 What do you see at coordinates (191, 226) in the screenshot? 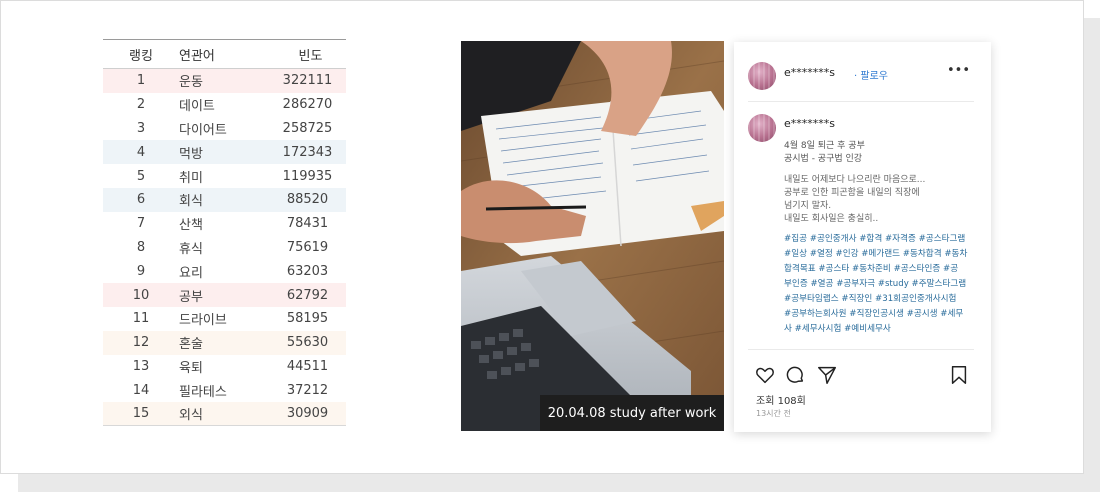
I see `word-cell: 산책` at bounding box center [191, 226].